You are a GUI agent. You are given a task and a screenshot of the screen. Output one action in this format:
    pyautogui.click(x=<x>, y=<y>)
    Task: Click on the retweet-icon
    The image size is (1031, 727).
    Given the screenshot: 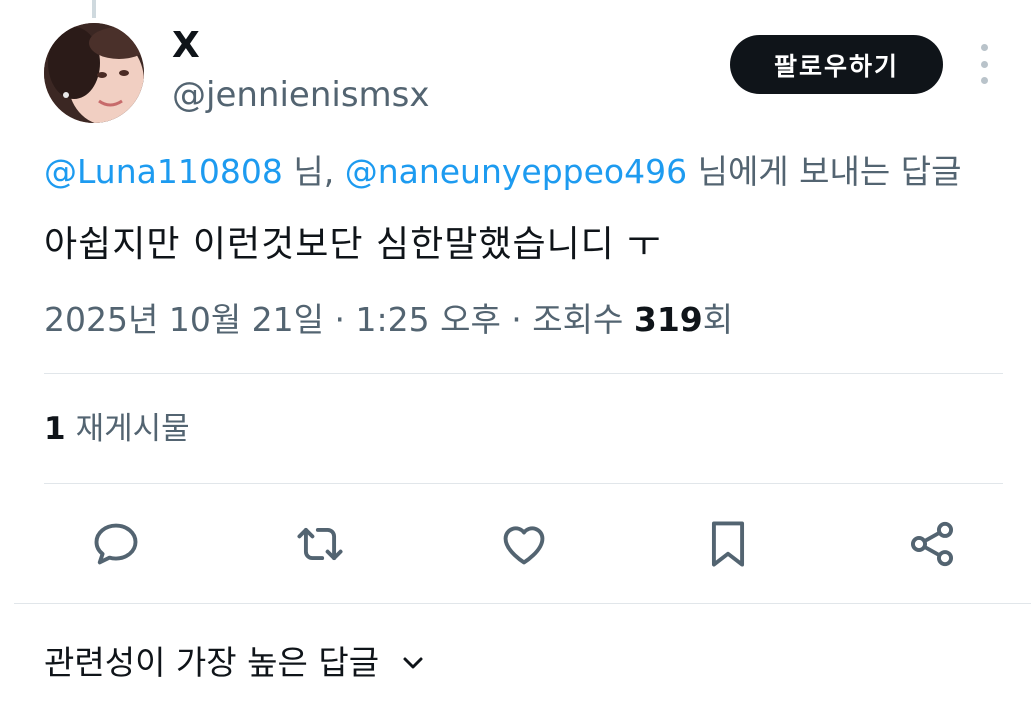 What is the action you would take?
    pyautogui.click(x=320, y=544)
    